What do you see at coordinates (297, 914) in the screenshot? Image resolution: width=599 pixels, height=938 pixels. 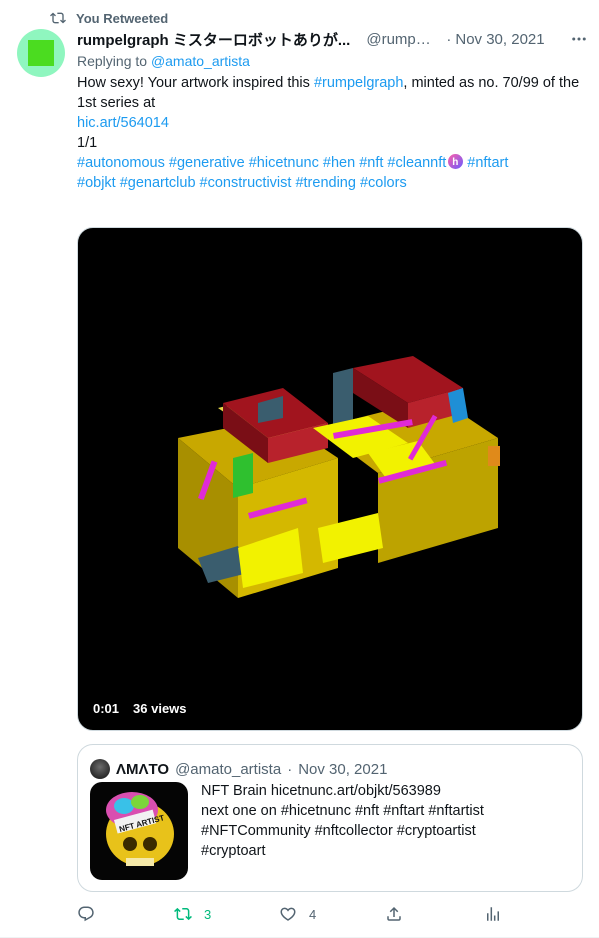 I see `like-button: 4` at bounding box center [297, 914].